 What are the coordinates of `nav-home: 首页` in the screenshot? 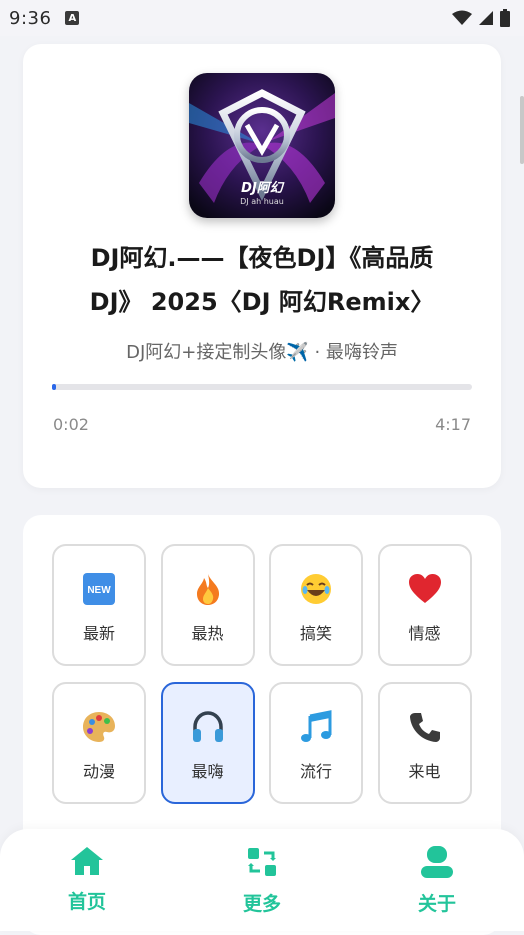 It's located at (87, 879).